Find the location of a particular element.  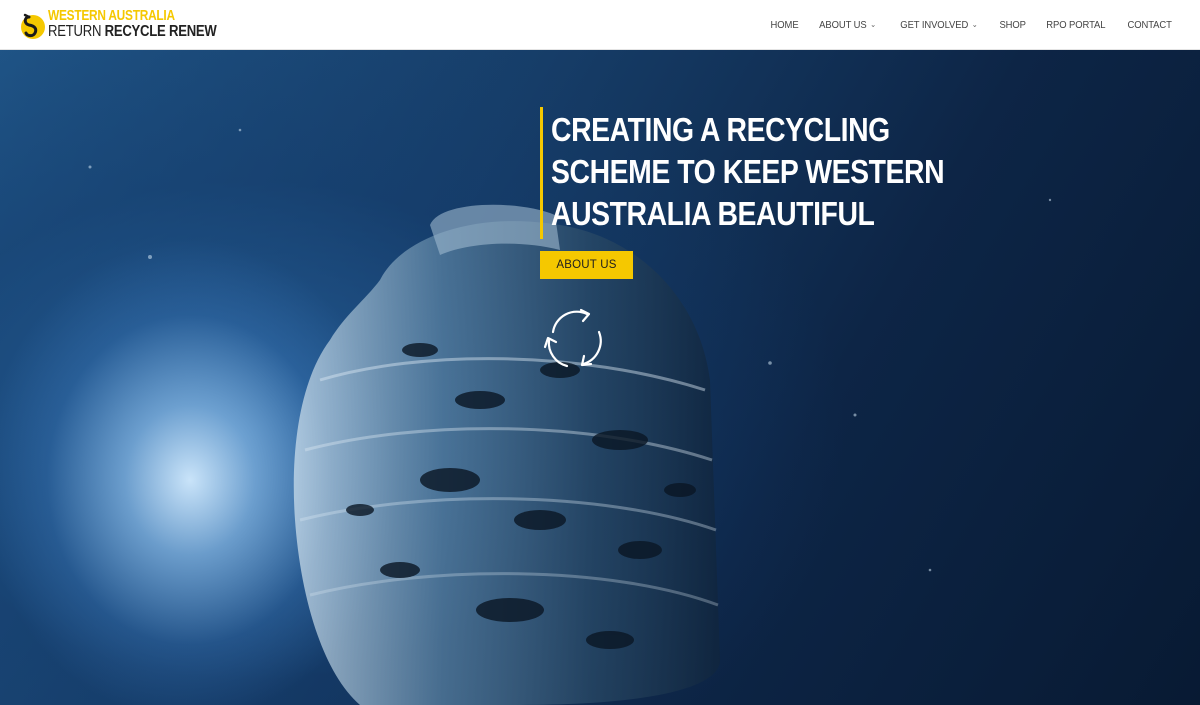

nav-rpo-portal: RPO PORTAL is located at coordinates (1076, 25).